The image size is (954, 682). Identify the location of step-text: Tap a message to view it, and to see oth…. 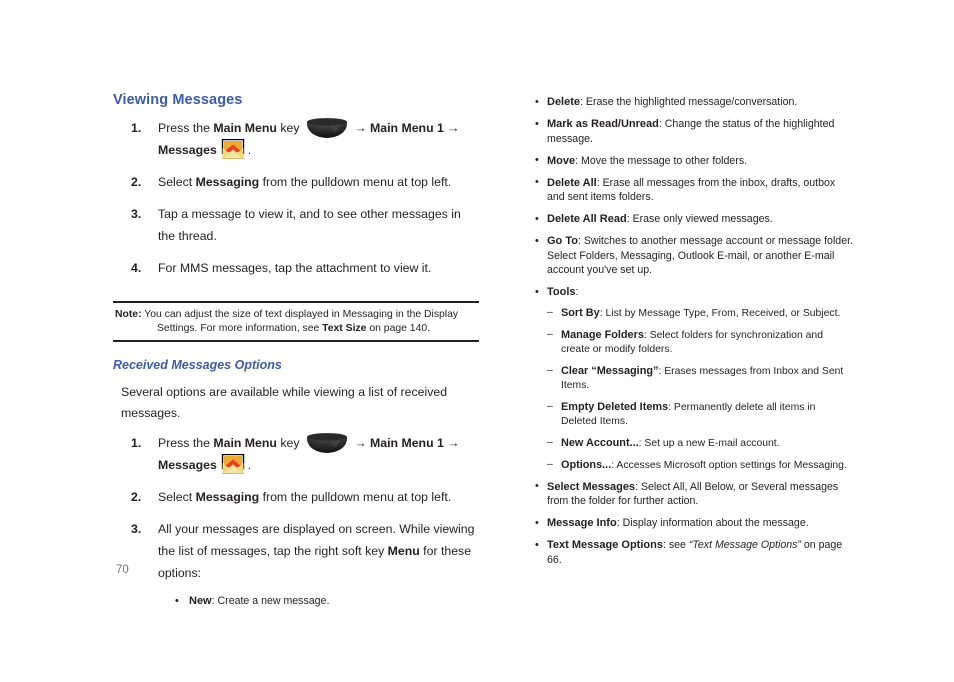
(309, 225).